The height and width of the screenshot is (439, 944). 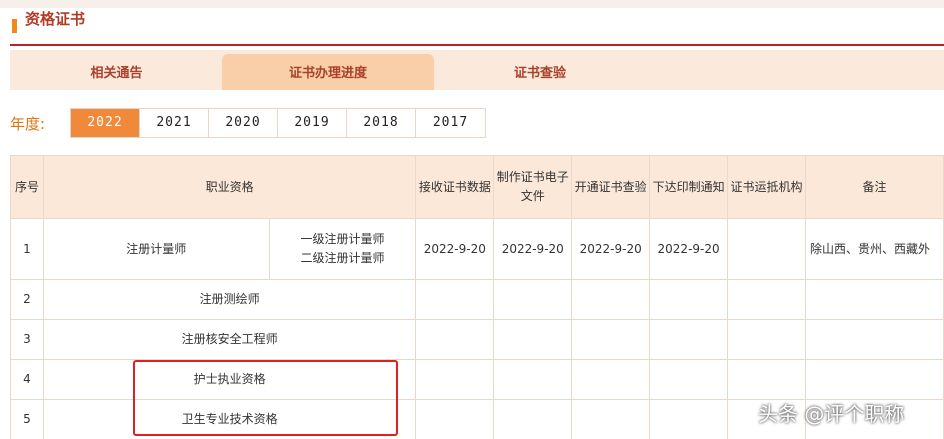 I want to click on row-qualification: 卫生专业技术资格, so click(x=229, y=419).